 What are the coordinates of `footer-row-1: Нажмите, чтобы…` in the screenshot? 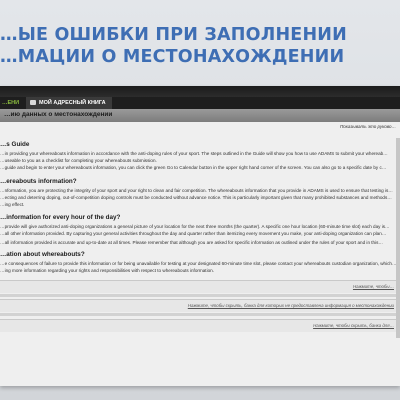 It's located at (200, 286).